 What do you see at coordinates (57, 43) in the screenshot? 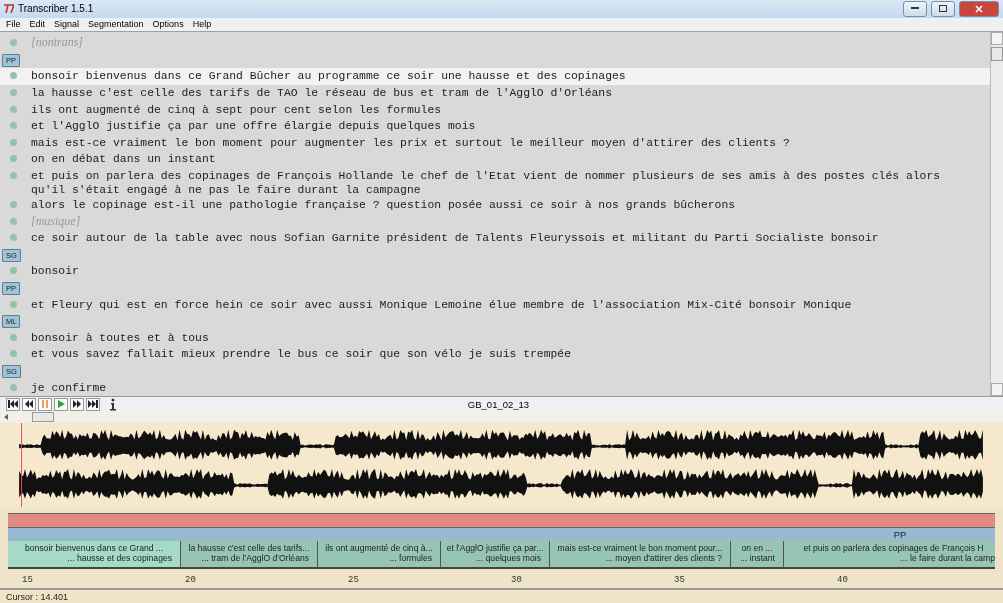
I see `event-label: [nontrans]` at bounding box center [57, 43].